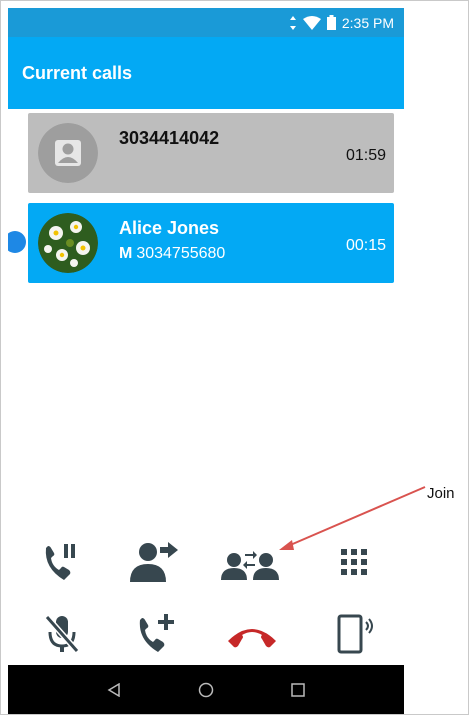  What do you see at coordinates (211, 243) in the screenshot?
I see `call-card-active: Alice Jones M 3034755680 00:15` at bounding box center [211, 243].